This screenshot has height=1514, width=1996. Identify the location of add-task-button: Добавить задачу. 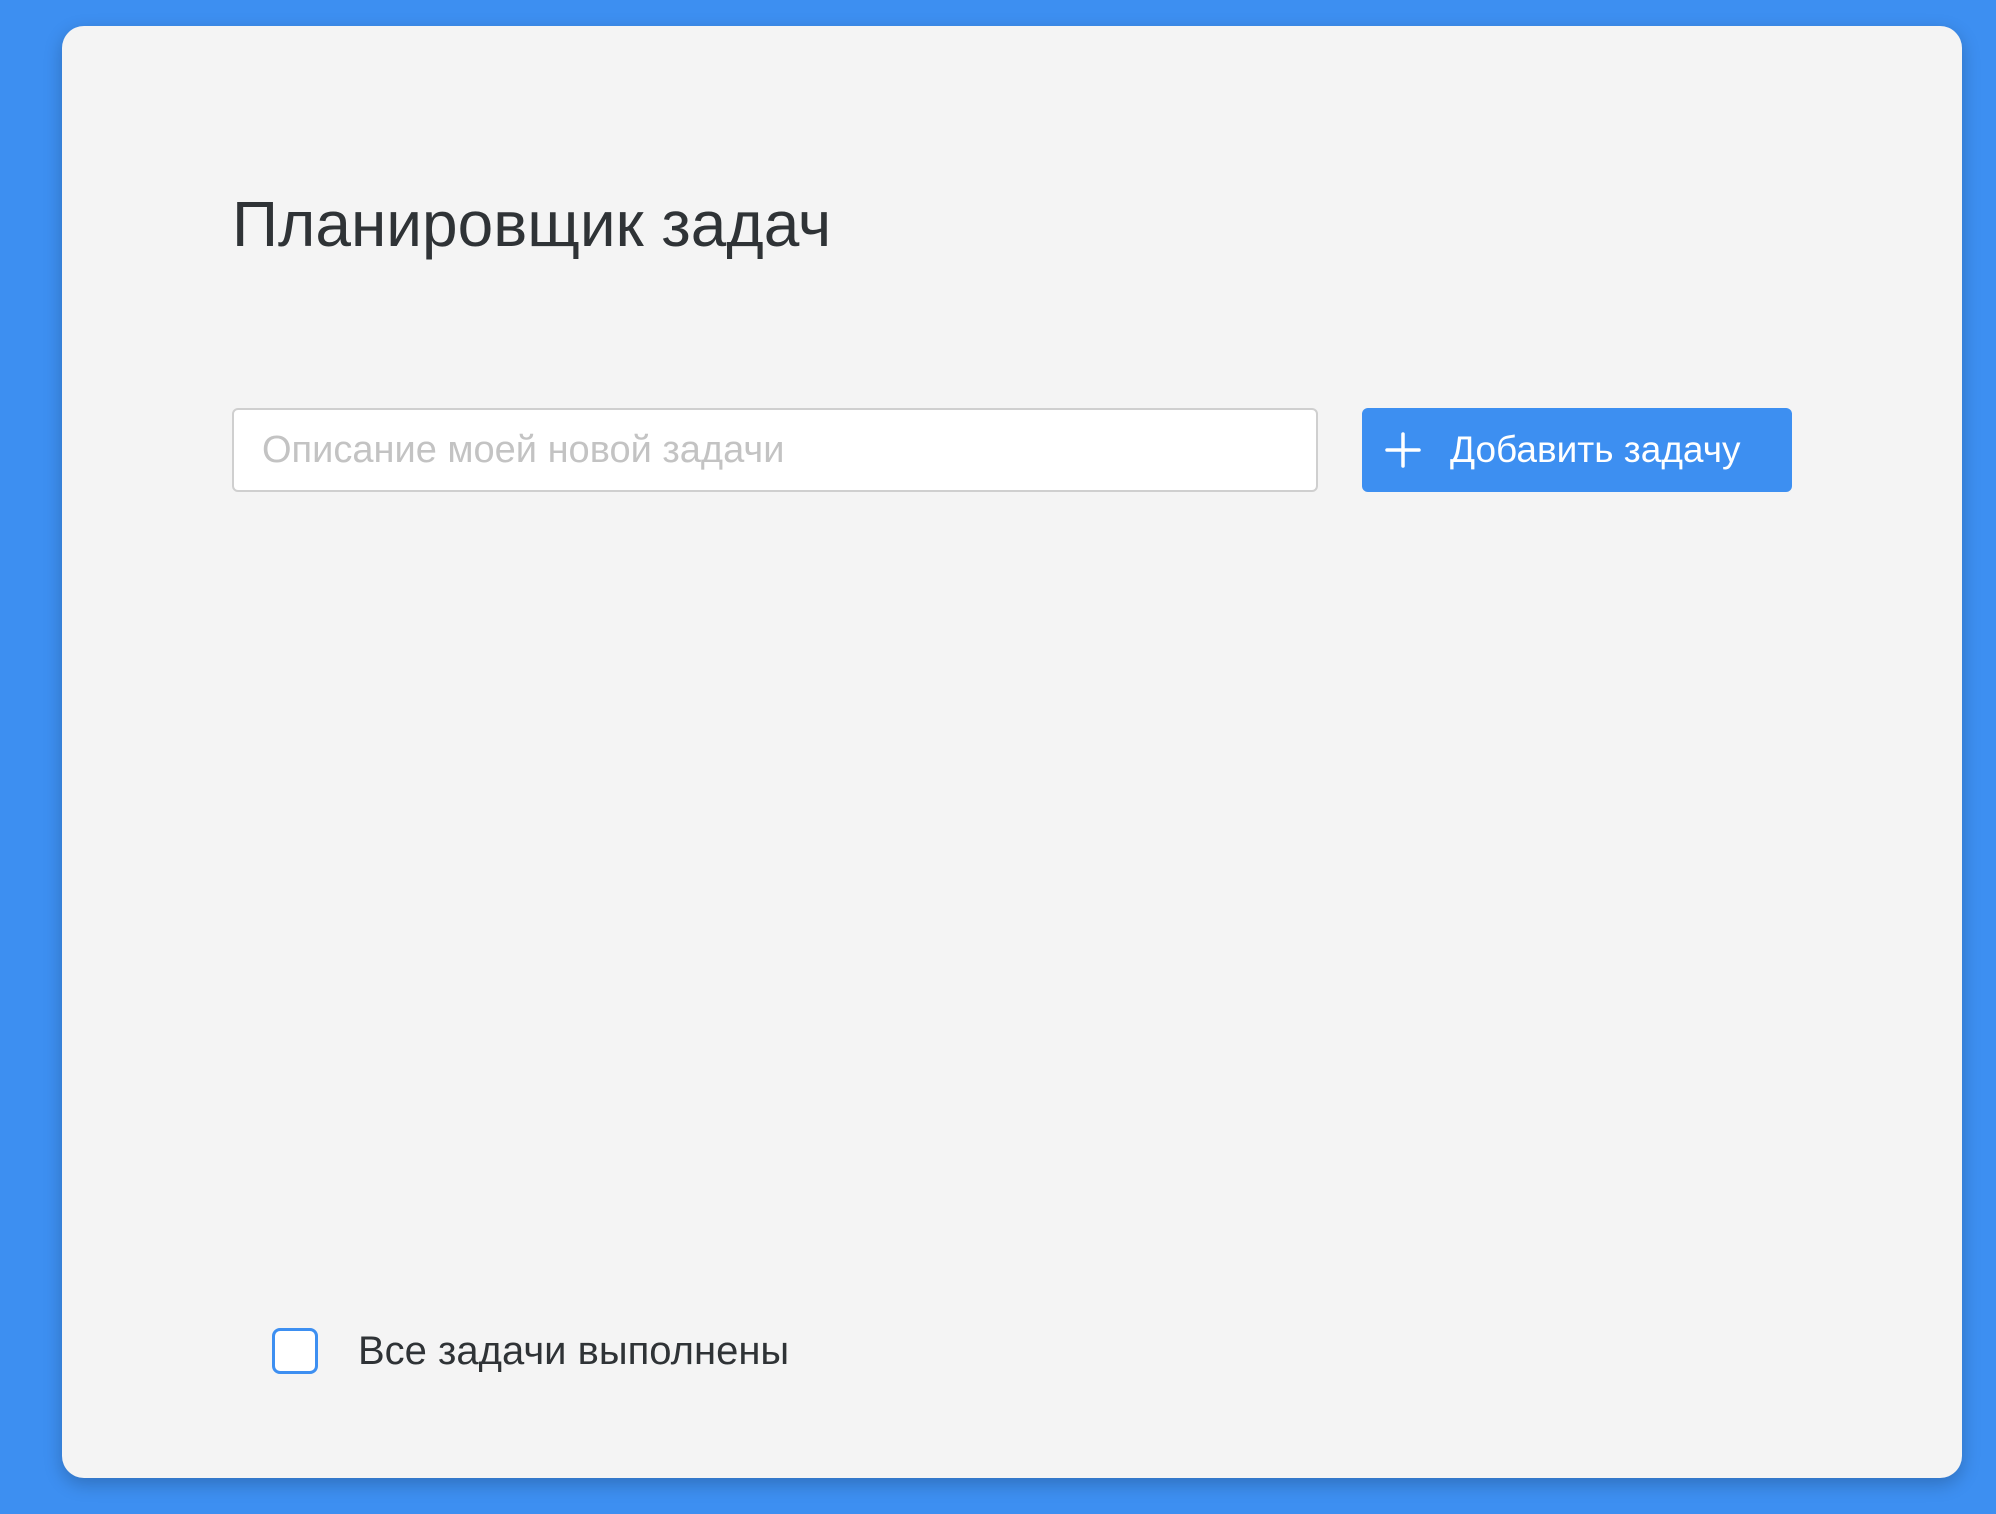
(1577, 450).